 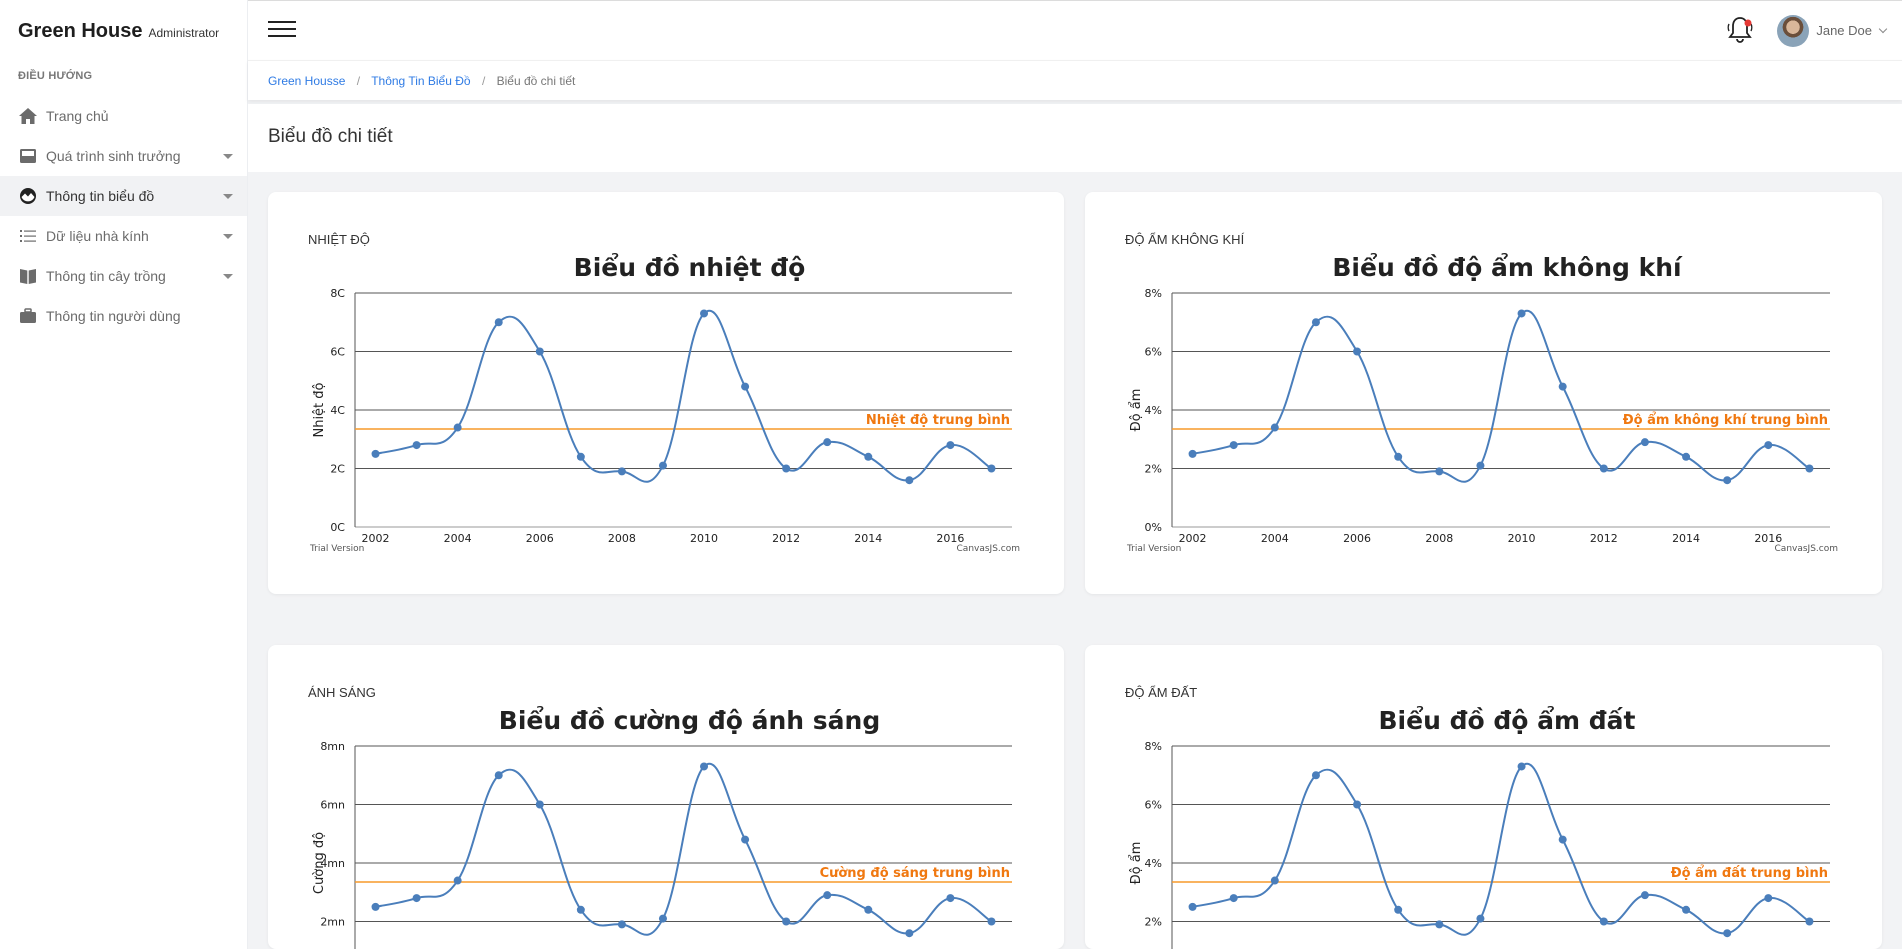 What do you see at coordinates (1507, 267) in the screenshot?
I see `chart-title: Biểu đồ độ ẩm không khí` at bounding box center [1507, 267].